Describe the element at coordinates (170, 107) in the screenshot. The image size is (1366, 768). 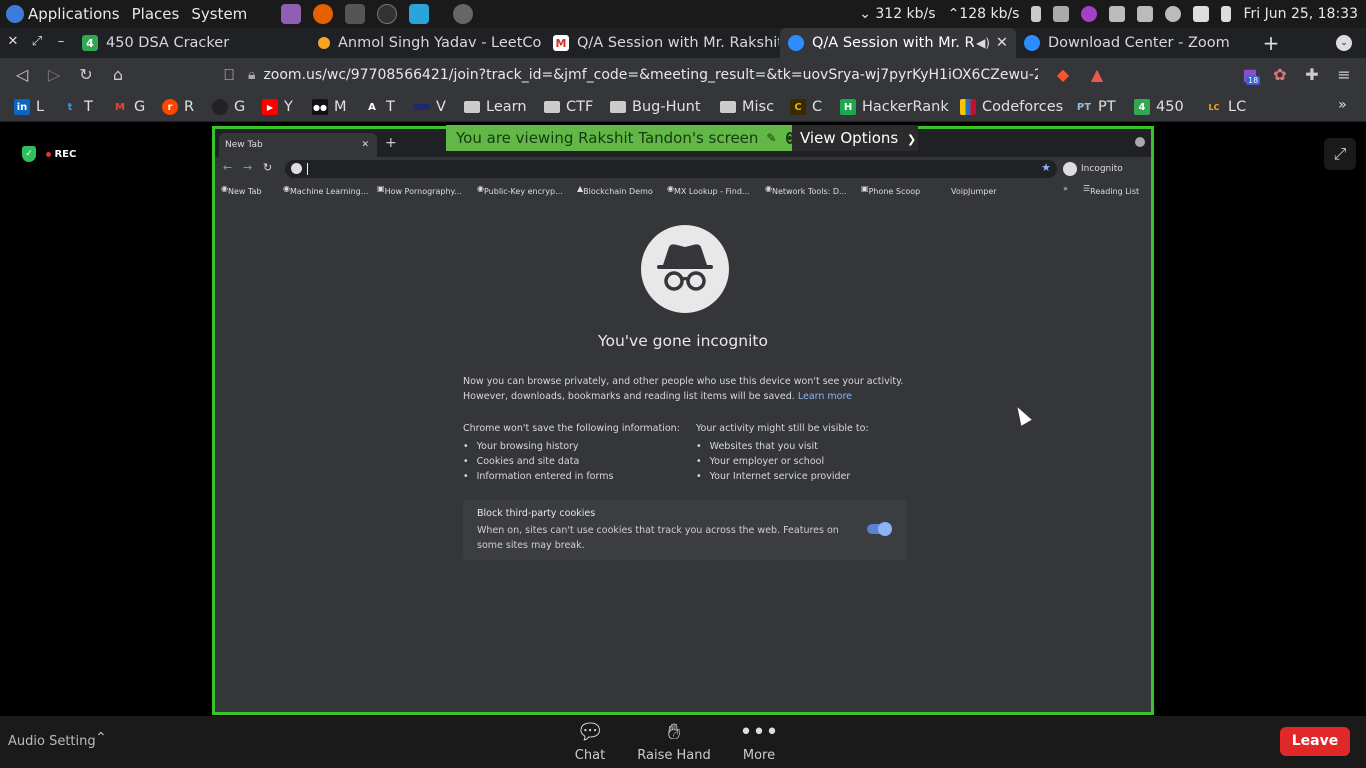
I see `reddit-icon: r` at that location.